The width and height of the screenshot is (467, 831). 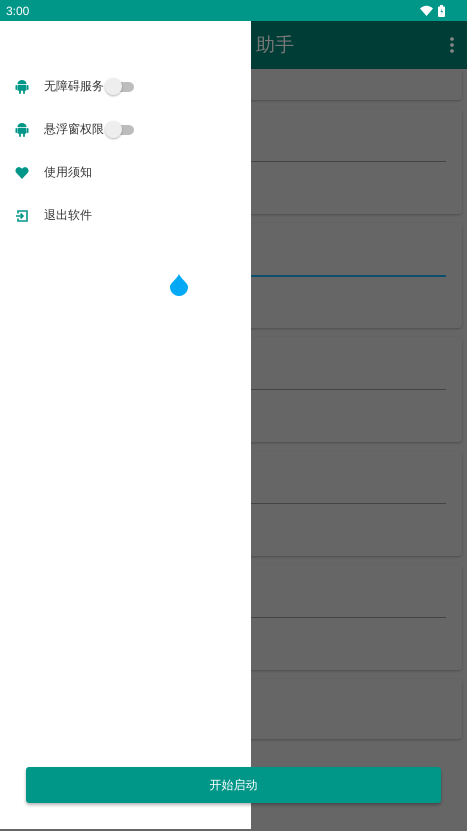 What do you see at coordinates (426, 10) in the screenshot?
I see `wifi-icon` at bounding box center [426, 10].